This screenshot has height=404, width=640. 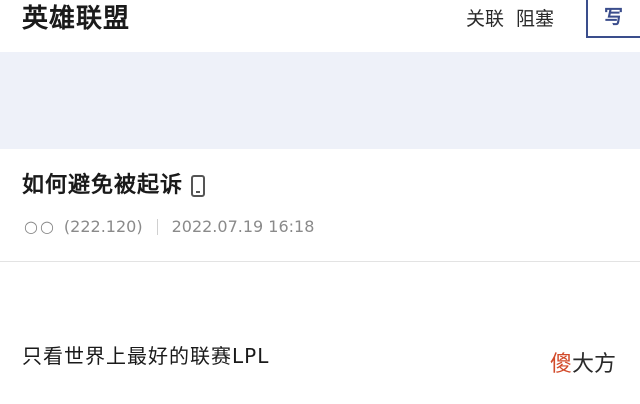 I want to click on post-meta: ○○ (222.120) 2022.07.19 16:18, so click(x=169, y=227).